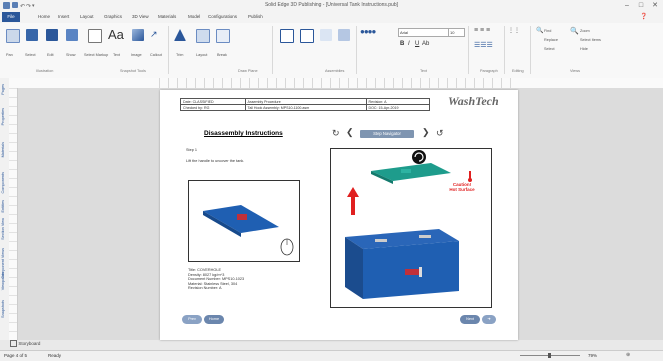 Image resolution: width=663 pixels, height=361 pixels. Describe the element at coordinates (539, 30) in the screenshot. I see `search-icon: 🔍` at that location.